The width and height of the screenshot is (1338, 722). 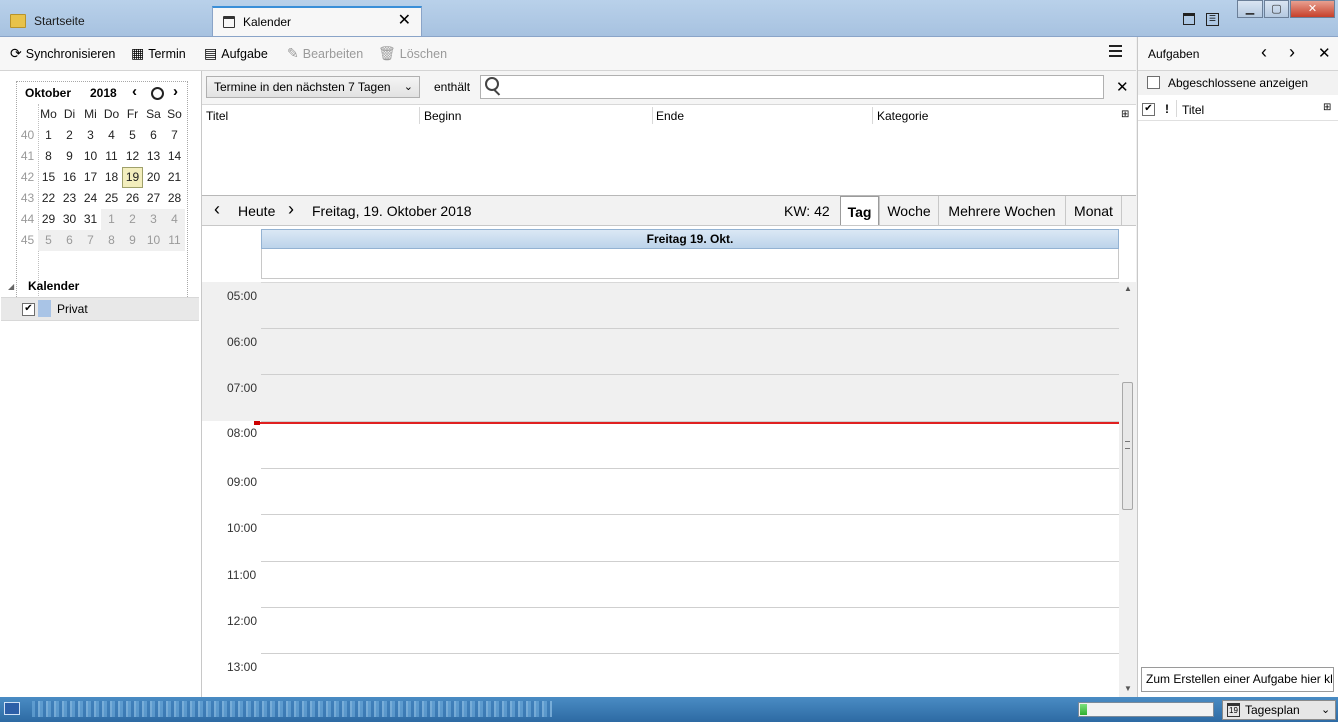 I want to click on day-view-scrollbar: ▲ ▼, so click(x=1127, y=489).